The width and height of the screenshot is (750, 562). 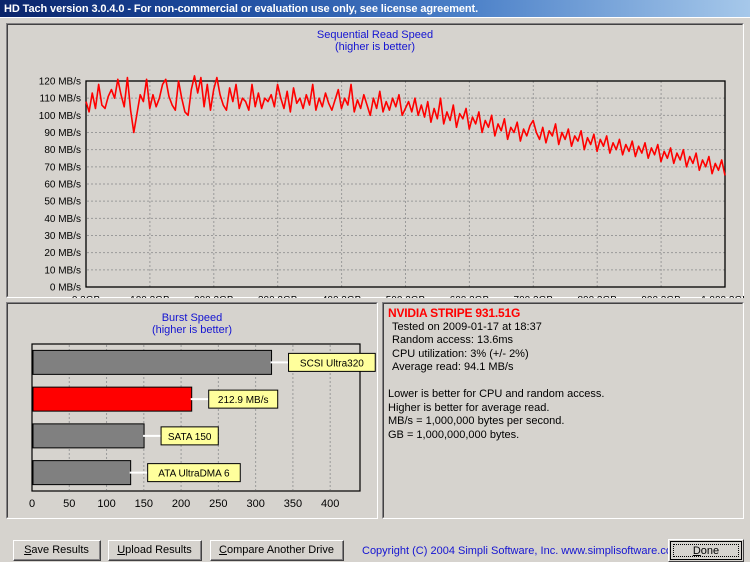 What do you see at coordinates (62, 219) in the screenshot?
I see `y-axis-tick-label: 40 MB/s` at bounding box center [62, 219].